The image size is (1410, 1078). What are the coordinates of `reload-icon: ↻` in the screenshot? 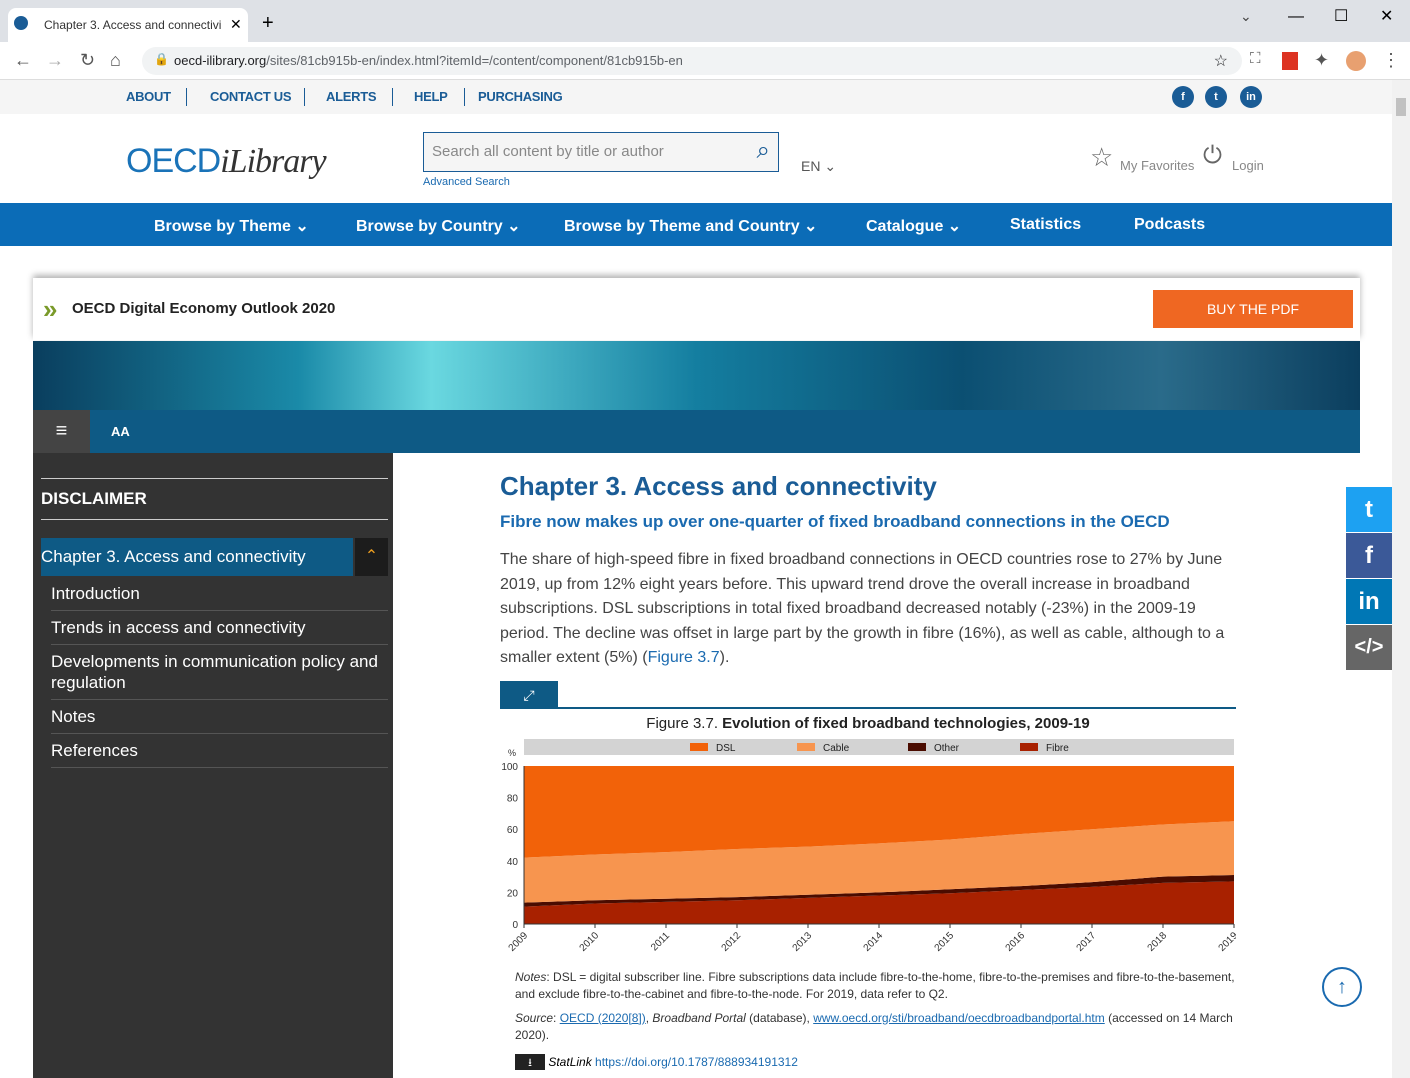 It's located at (87, 60).